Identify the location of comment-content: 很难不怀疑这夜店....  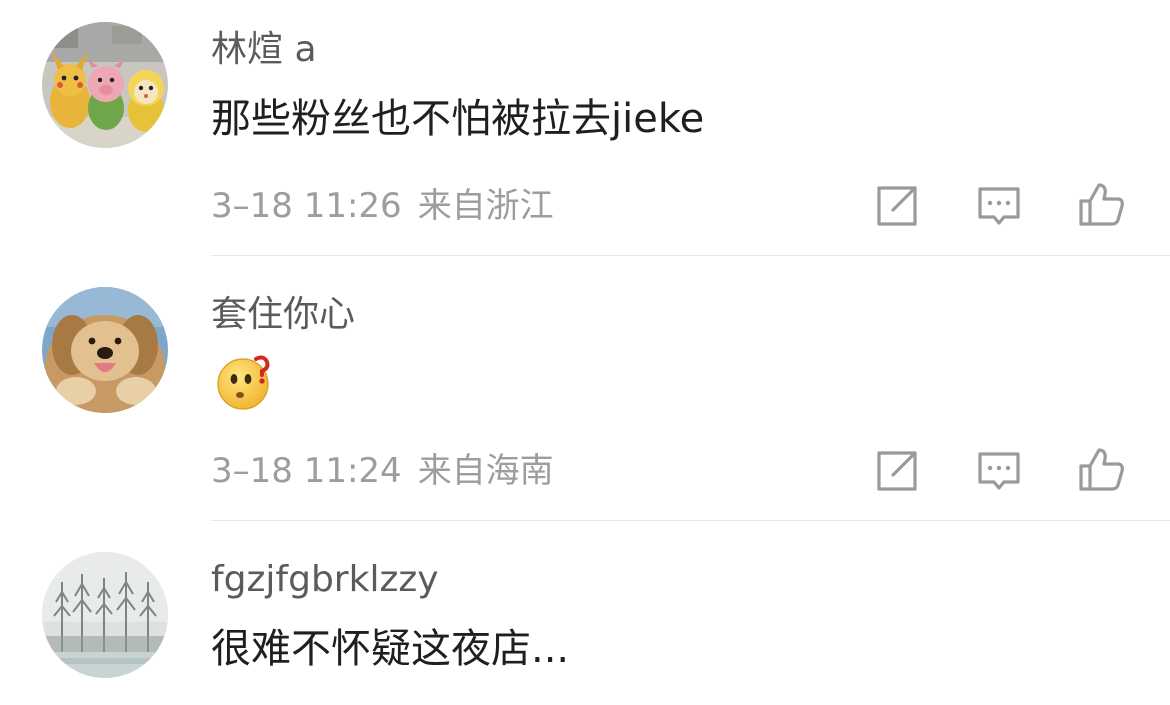
(390, 649).